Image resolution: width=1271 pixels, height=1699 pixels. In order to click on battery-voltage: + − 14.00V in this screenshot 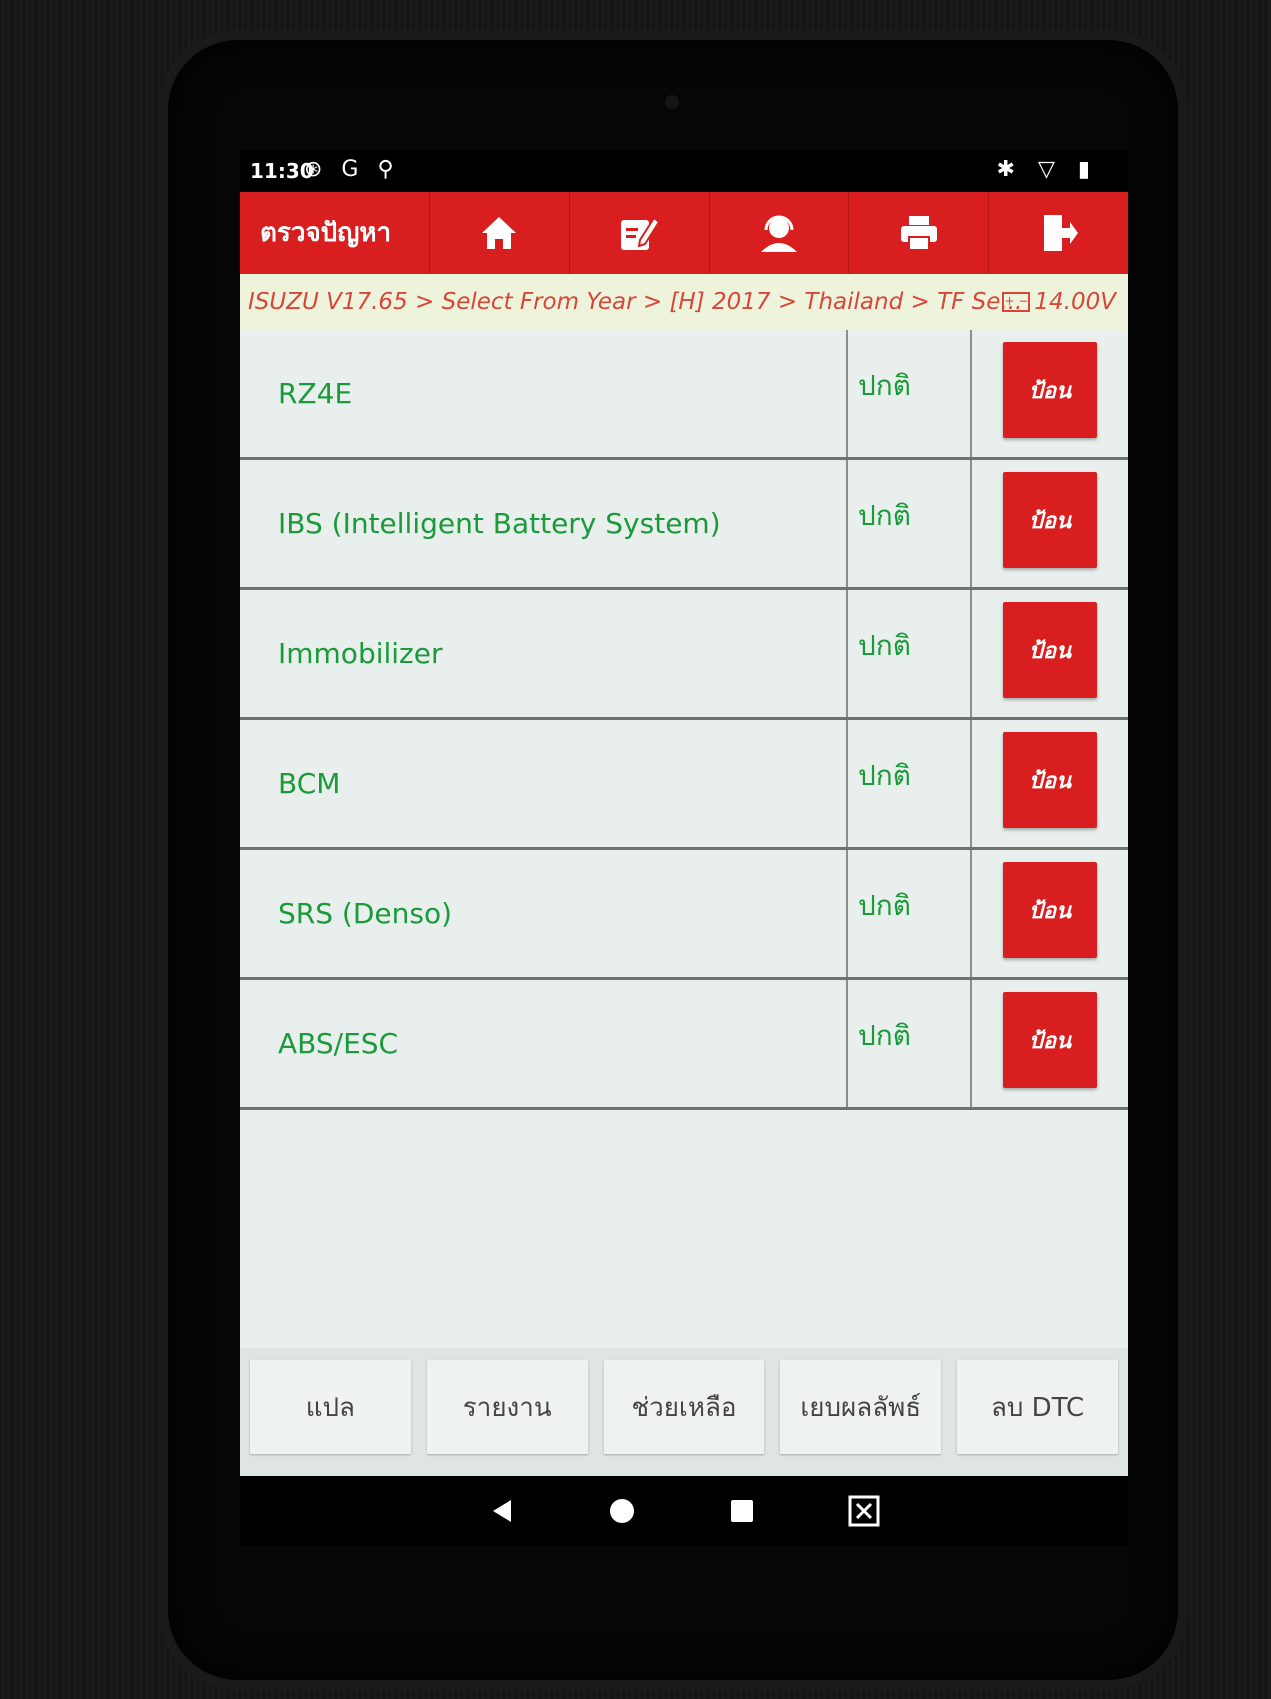, I will do `click(1059, 302)`.